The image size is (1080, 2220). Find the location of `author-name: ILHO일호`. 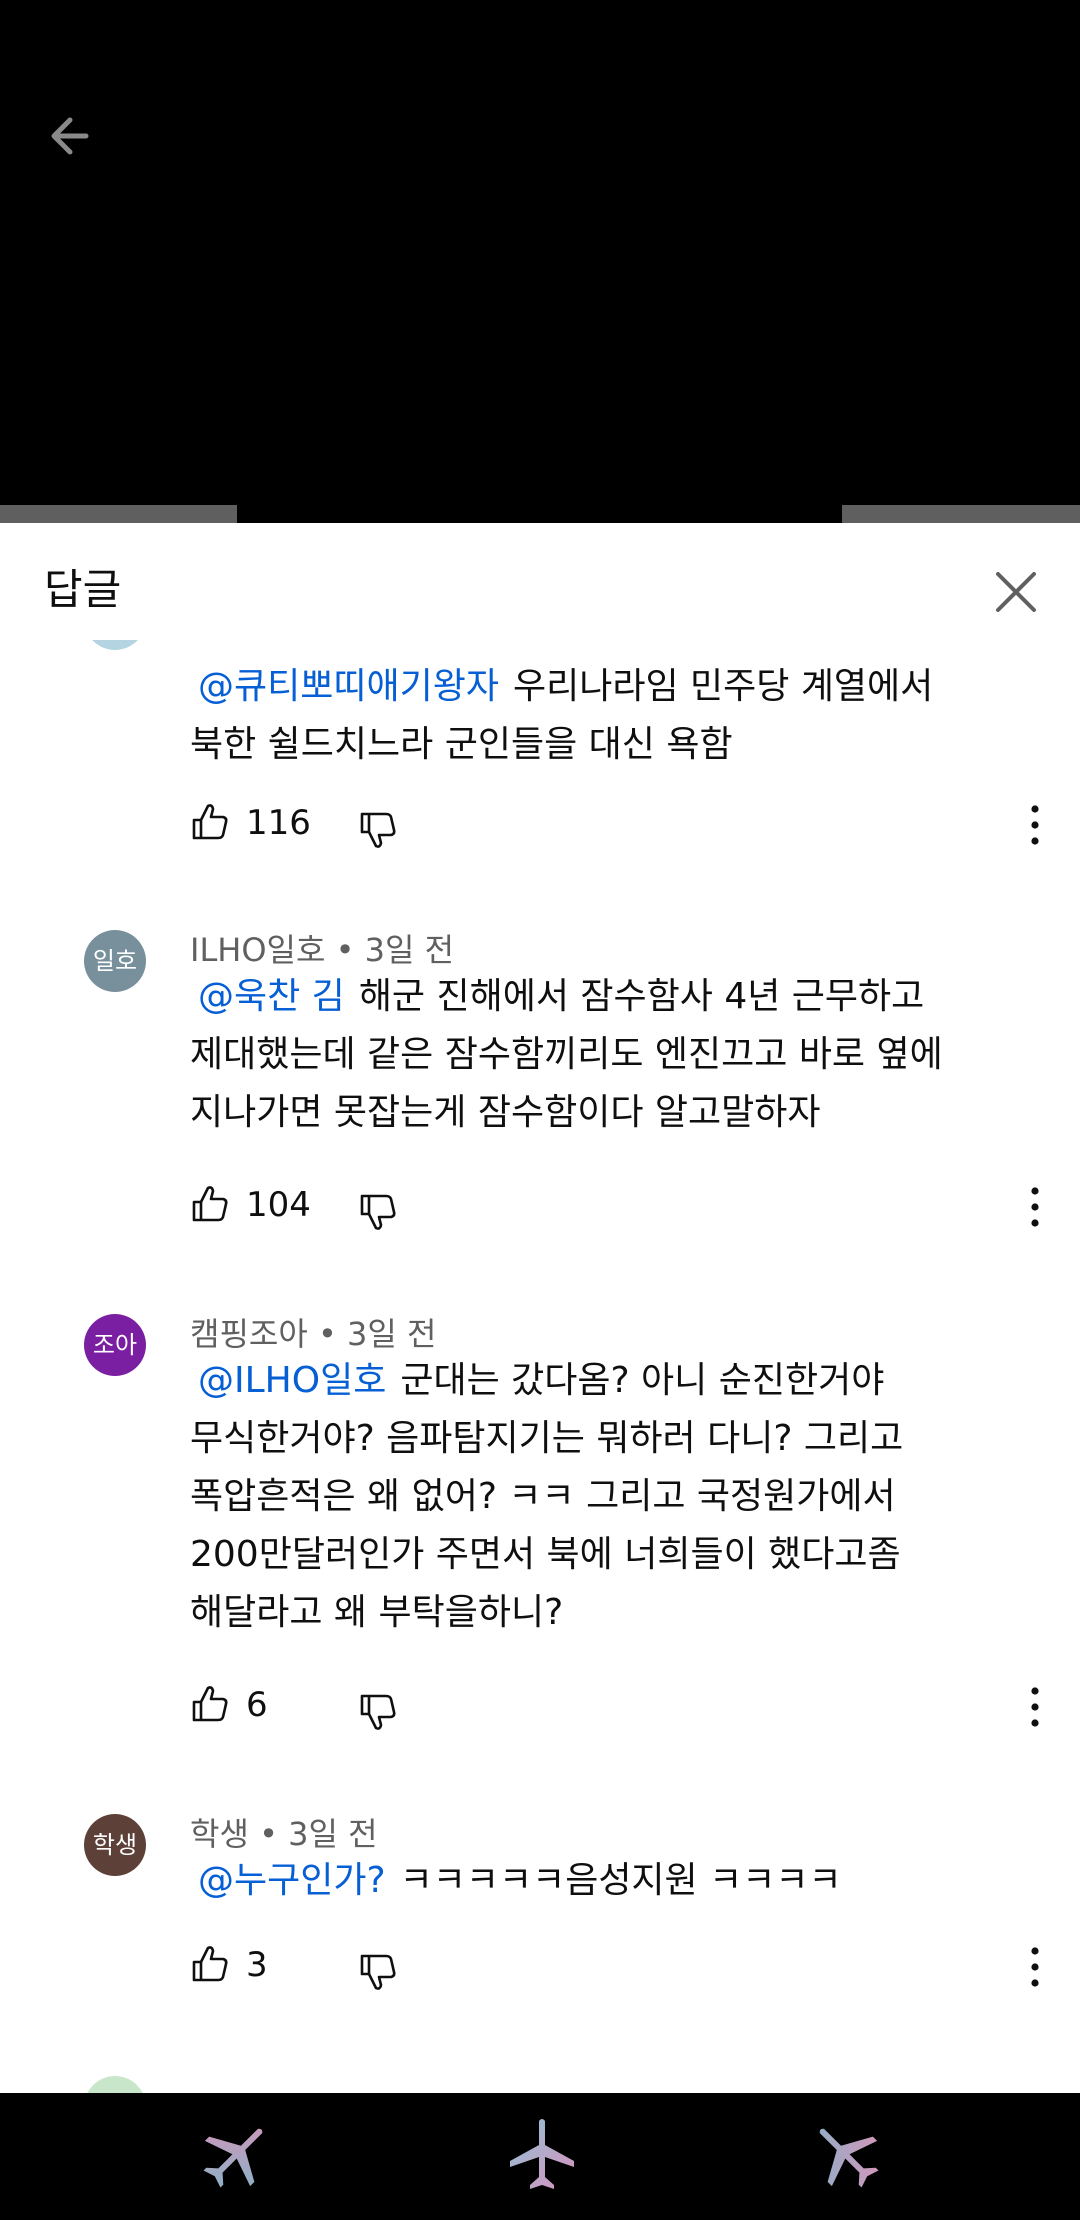

author-name: ILHO일호 is located at coordinates (257, 950).